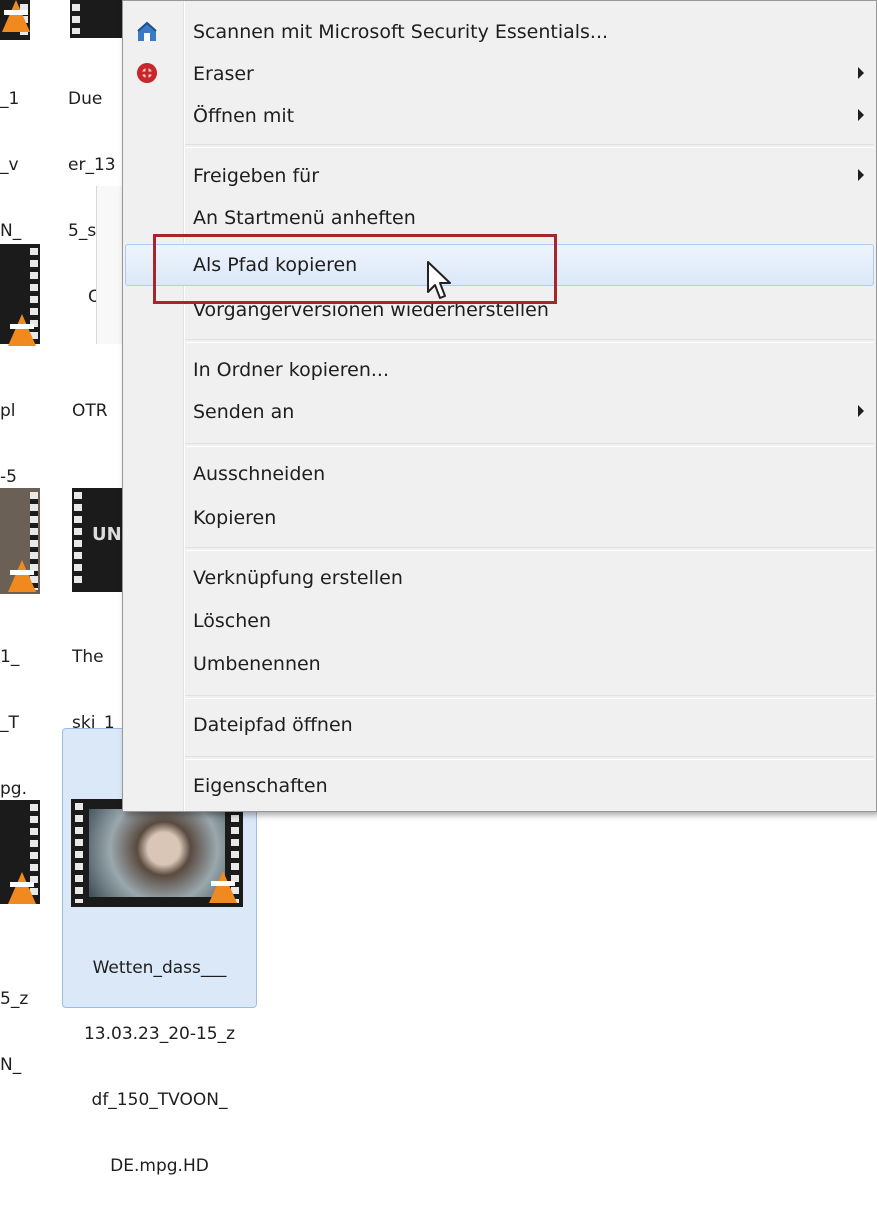 The width and height of the screenshot is (877, 1221). Describe the element at coordinates (10, 99) in the screenshot. I see `file-label-line: _1` at that location.